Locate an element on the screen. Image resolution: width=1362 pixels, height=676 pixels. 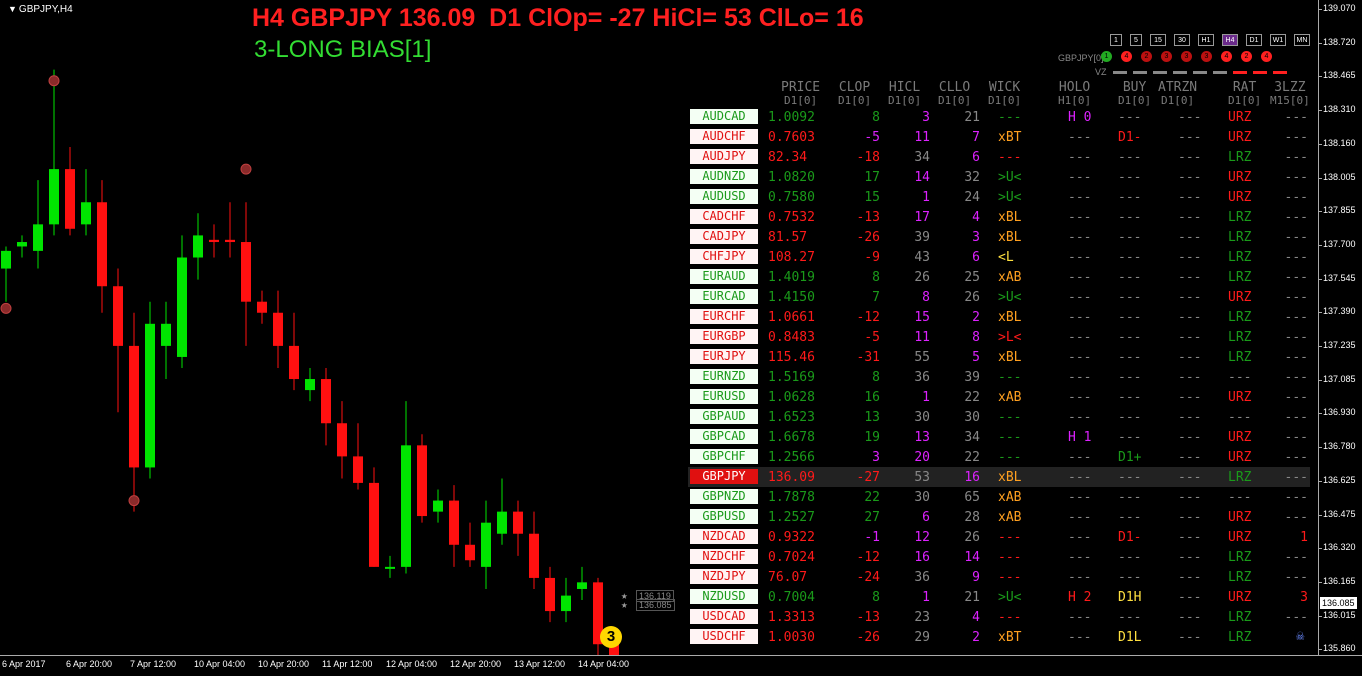
cell-wick: xBL is located at coordinates (1010, 357).